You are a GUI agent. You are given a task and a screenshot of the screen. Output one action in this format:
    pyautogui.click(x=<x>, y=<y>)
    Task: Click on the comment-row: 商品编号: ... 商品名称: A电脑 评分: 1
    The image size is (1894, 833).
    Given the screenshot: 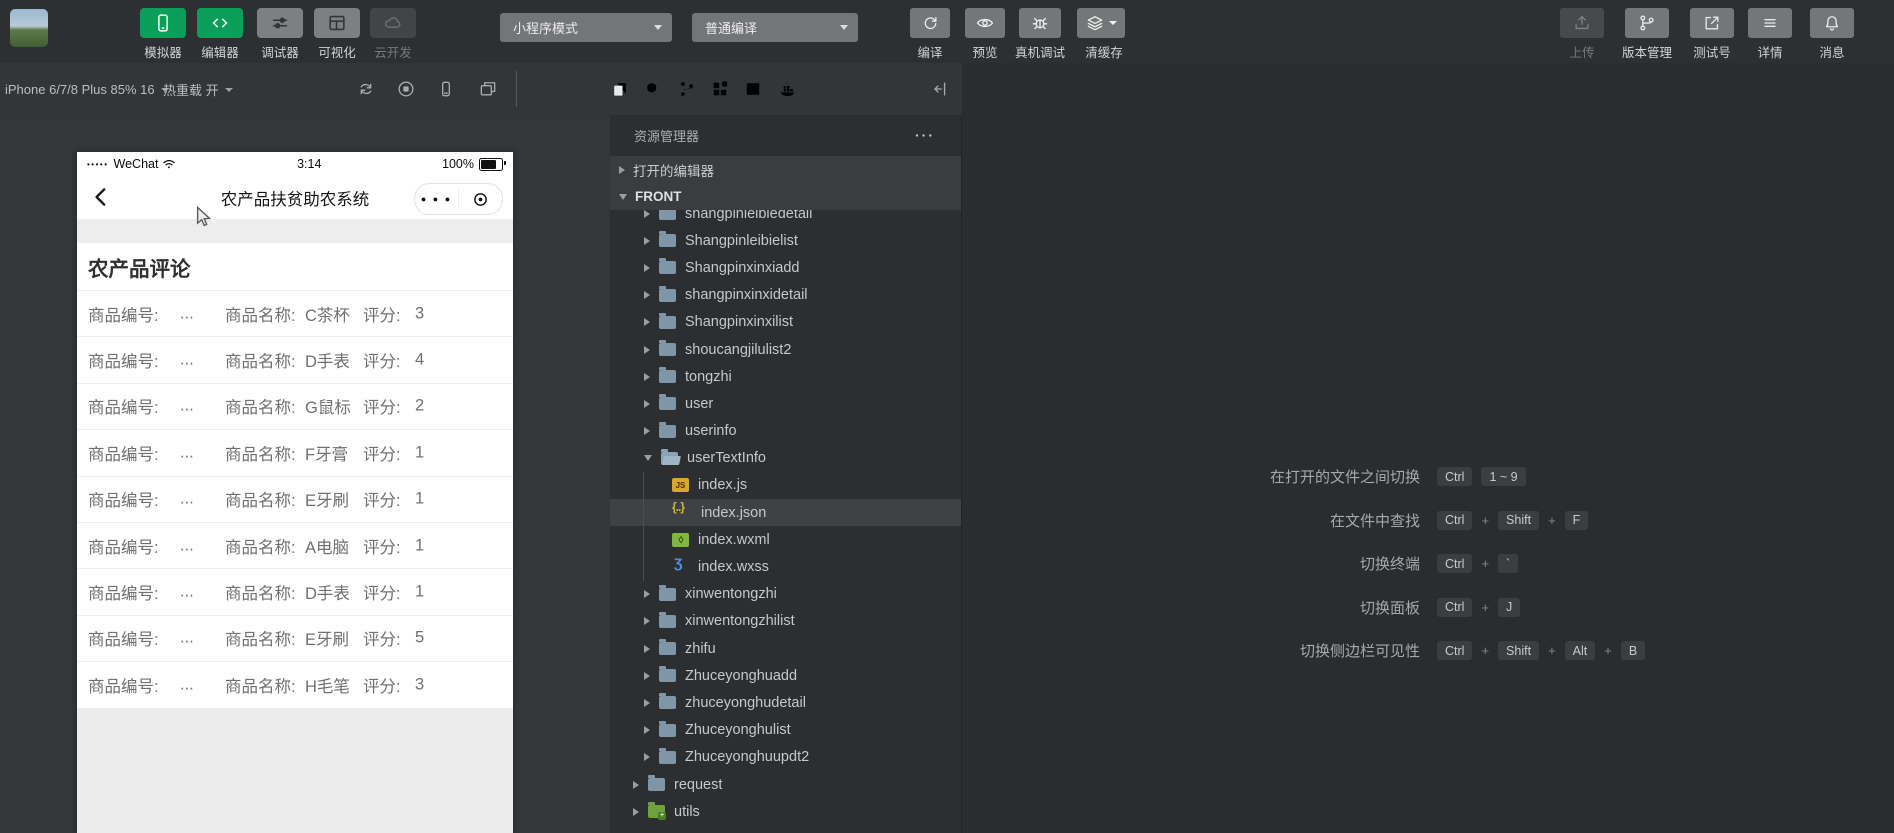 What is the action you would take?
    pyautogui.click(x=295, y=546)
    